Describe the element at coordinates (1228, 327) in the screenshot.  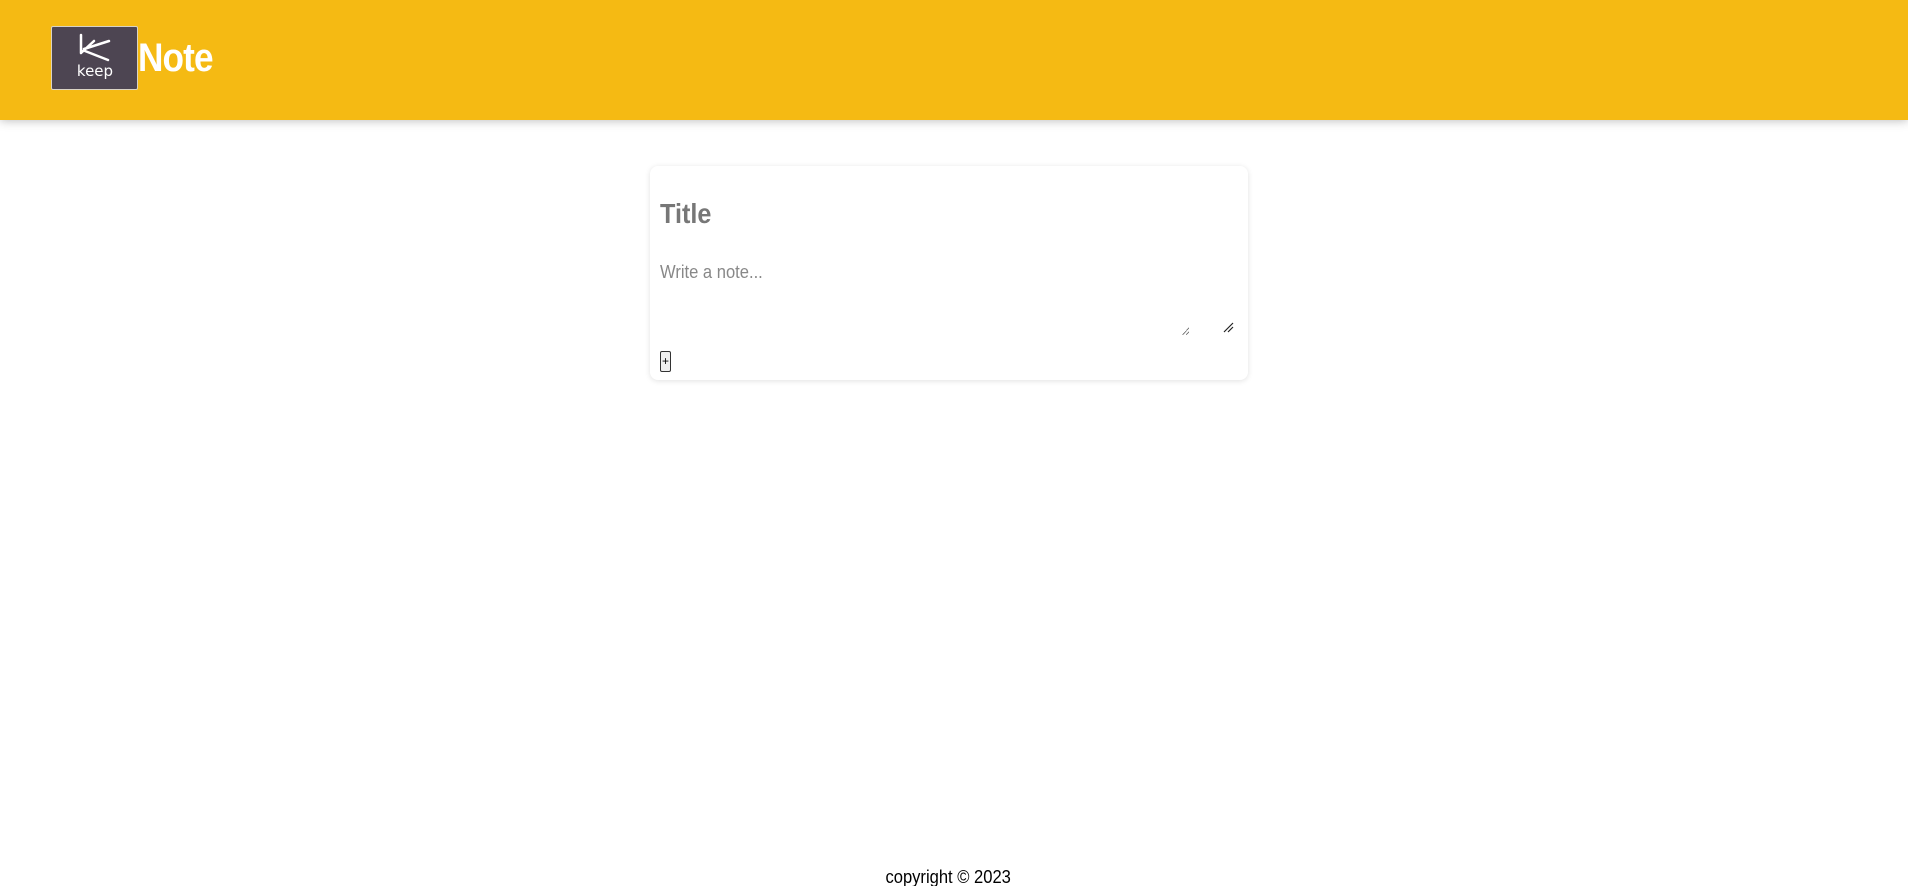
I see `textarea-resize-grip-icon` at that location.